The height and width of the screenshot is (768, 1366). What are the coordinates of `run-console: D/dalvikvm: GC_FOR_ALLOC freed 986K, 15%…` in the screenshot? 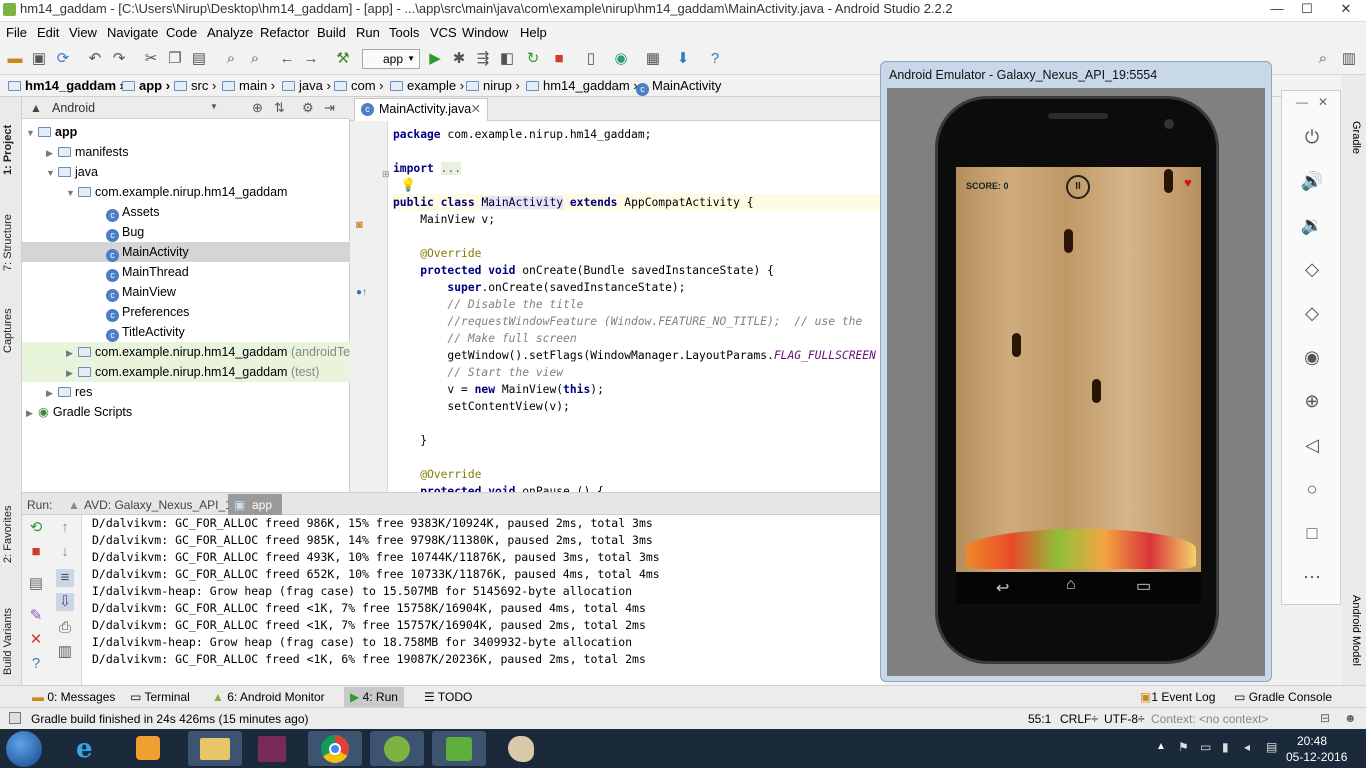 It's located at (483, 600).